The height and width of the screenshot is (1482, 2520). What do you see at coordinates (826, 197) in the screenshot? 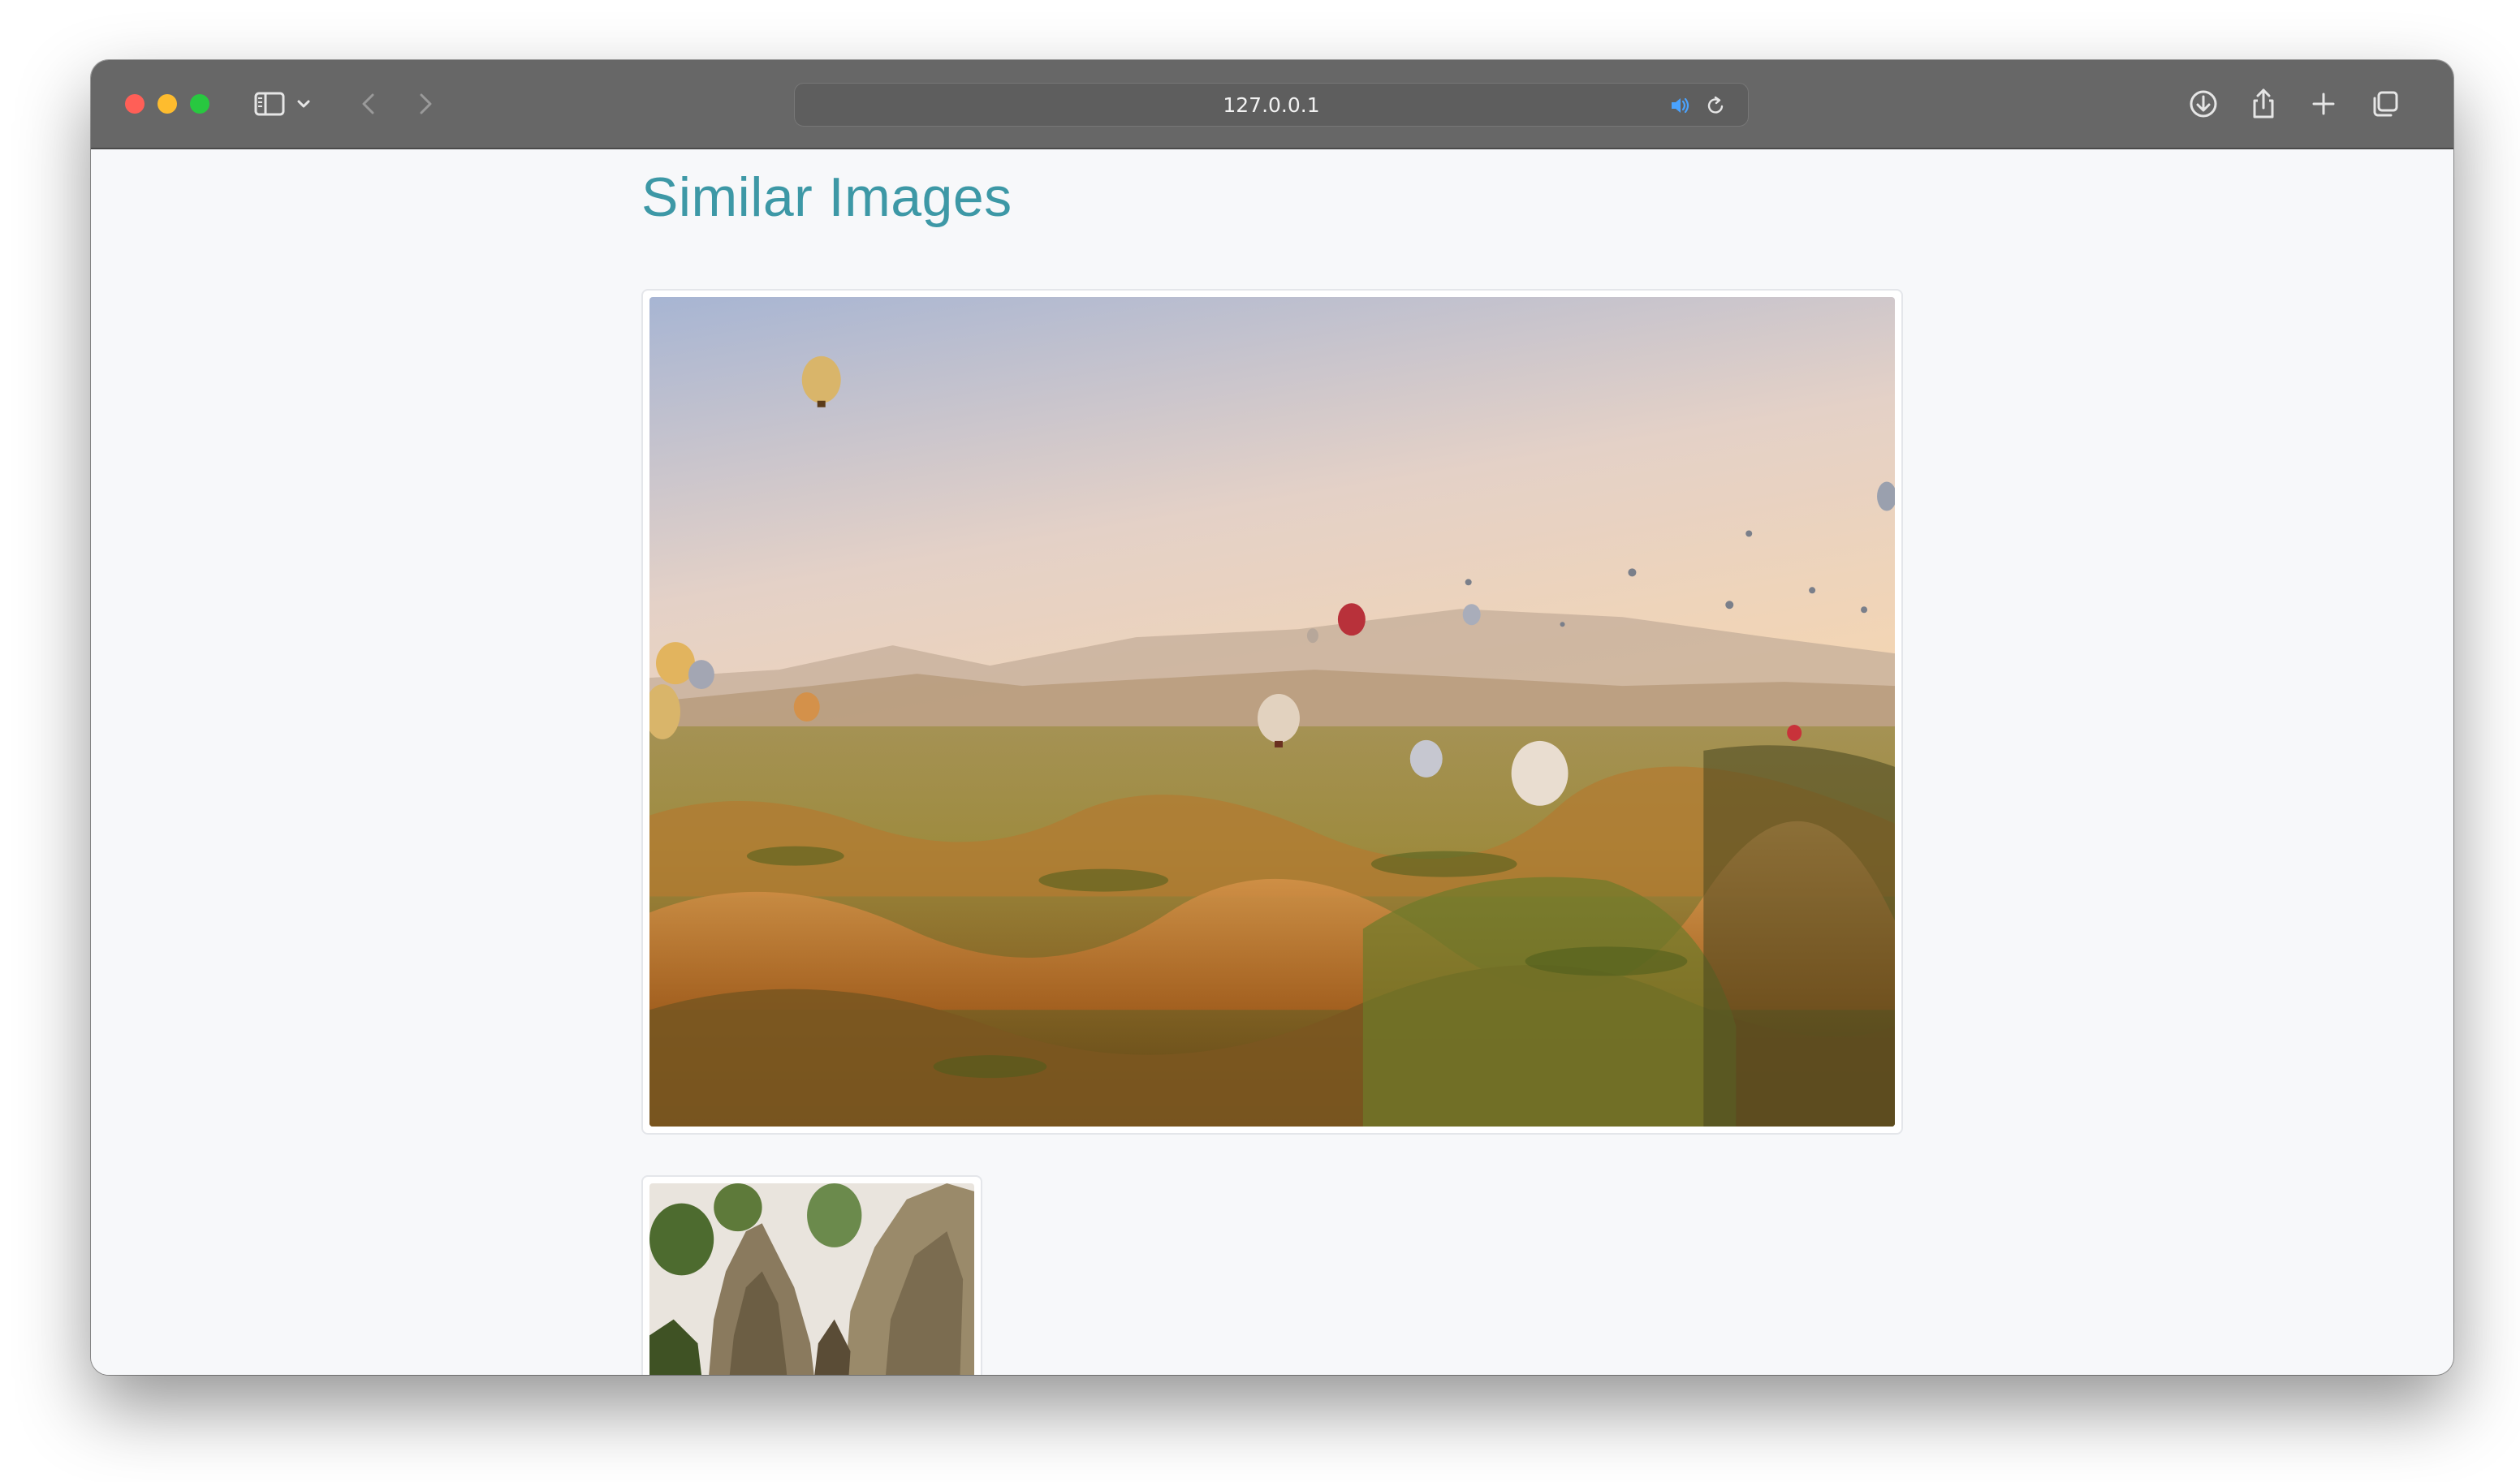
I see `page-title: Similar Images` at bounding box center [826, 197].